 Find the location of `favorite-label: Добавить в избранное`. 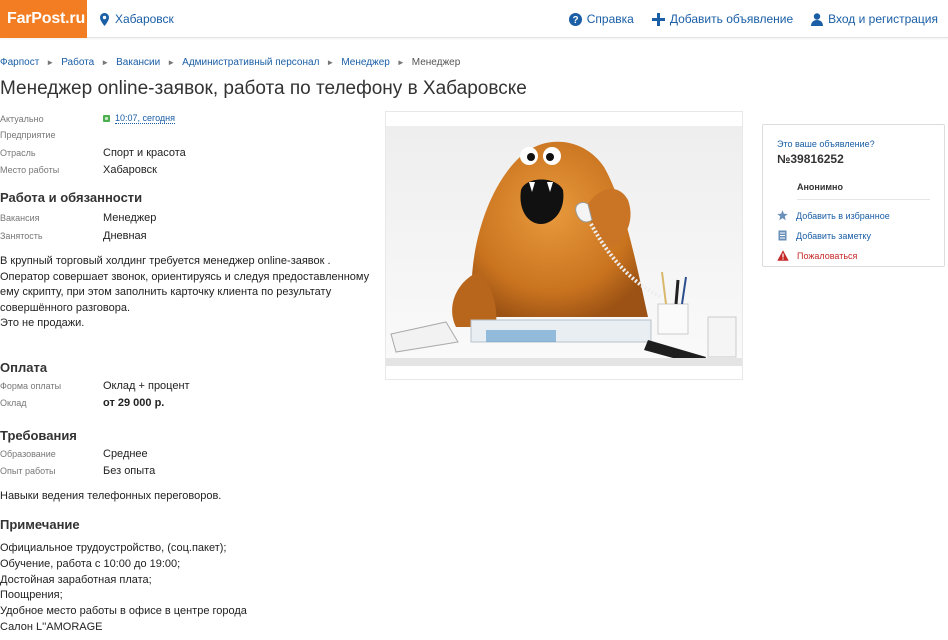

favorite-label: Добавить в избранное is located at coordinates (843, 215).